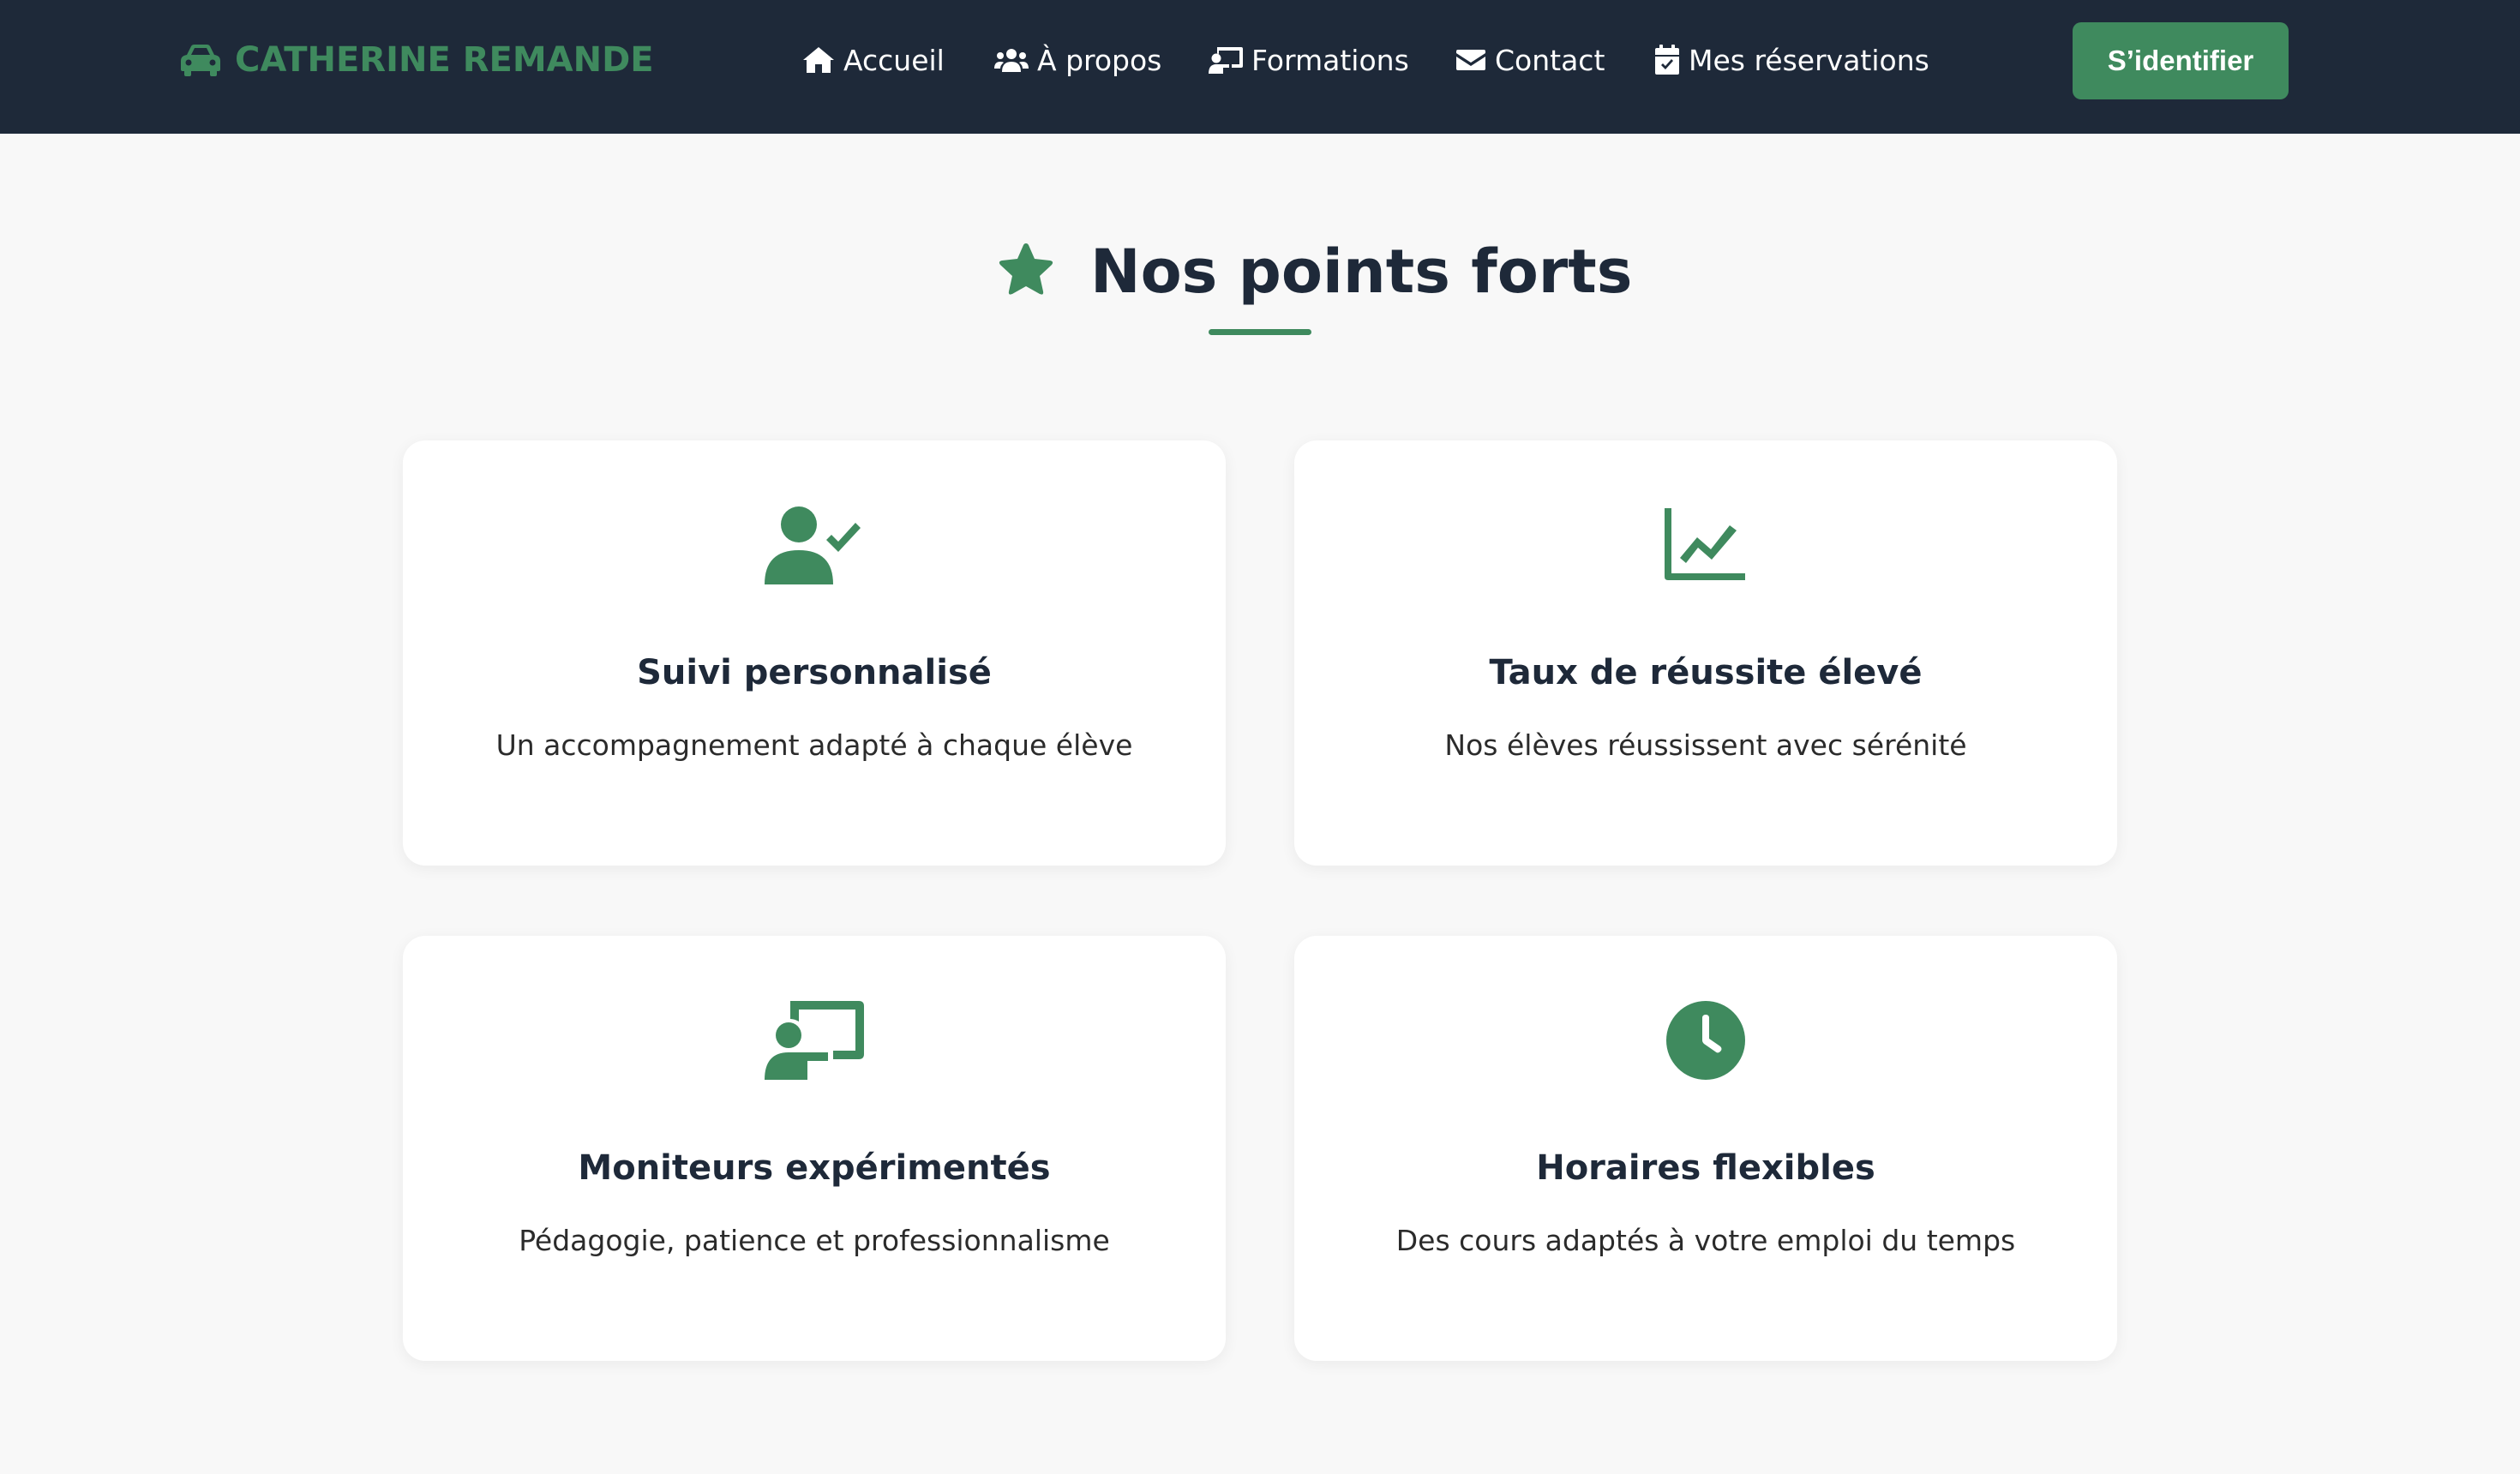 The height and width of the screenshot is (1474, 2520). What do you see at coordinates (1550, 60) in the screenshot?
I see `nav-item-label: Contact` at bounding box center [1550, 60].